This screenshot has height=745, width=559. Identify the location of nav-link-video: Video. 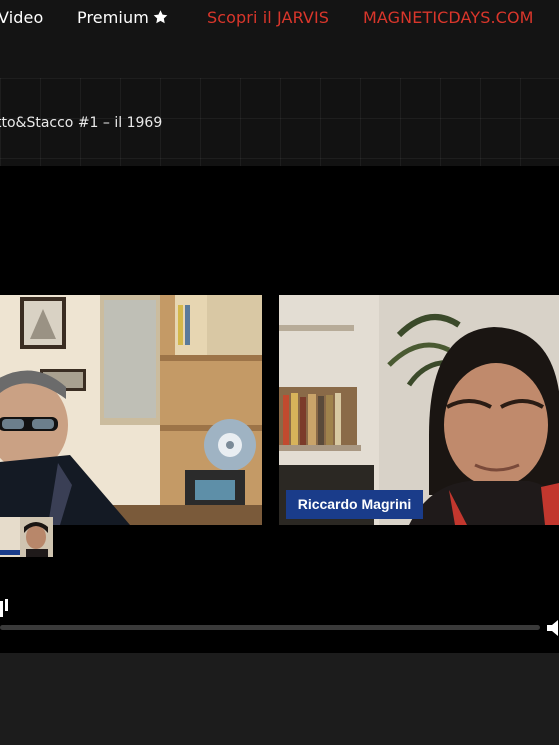
(21, 17).